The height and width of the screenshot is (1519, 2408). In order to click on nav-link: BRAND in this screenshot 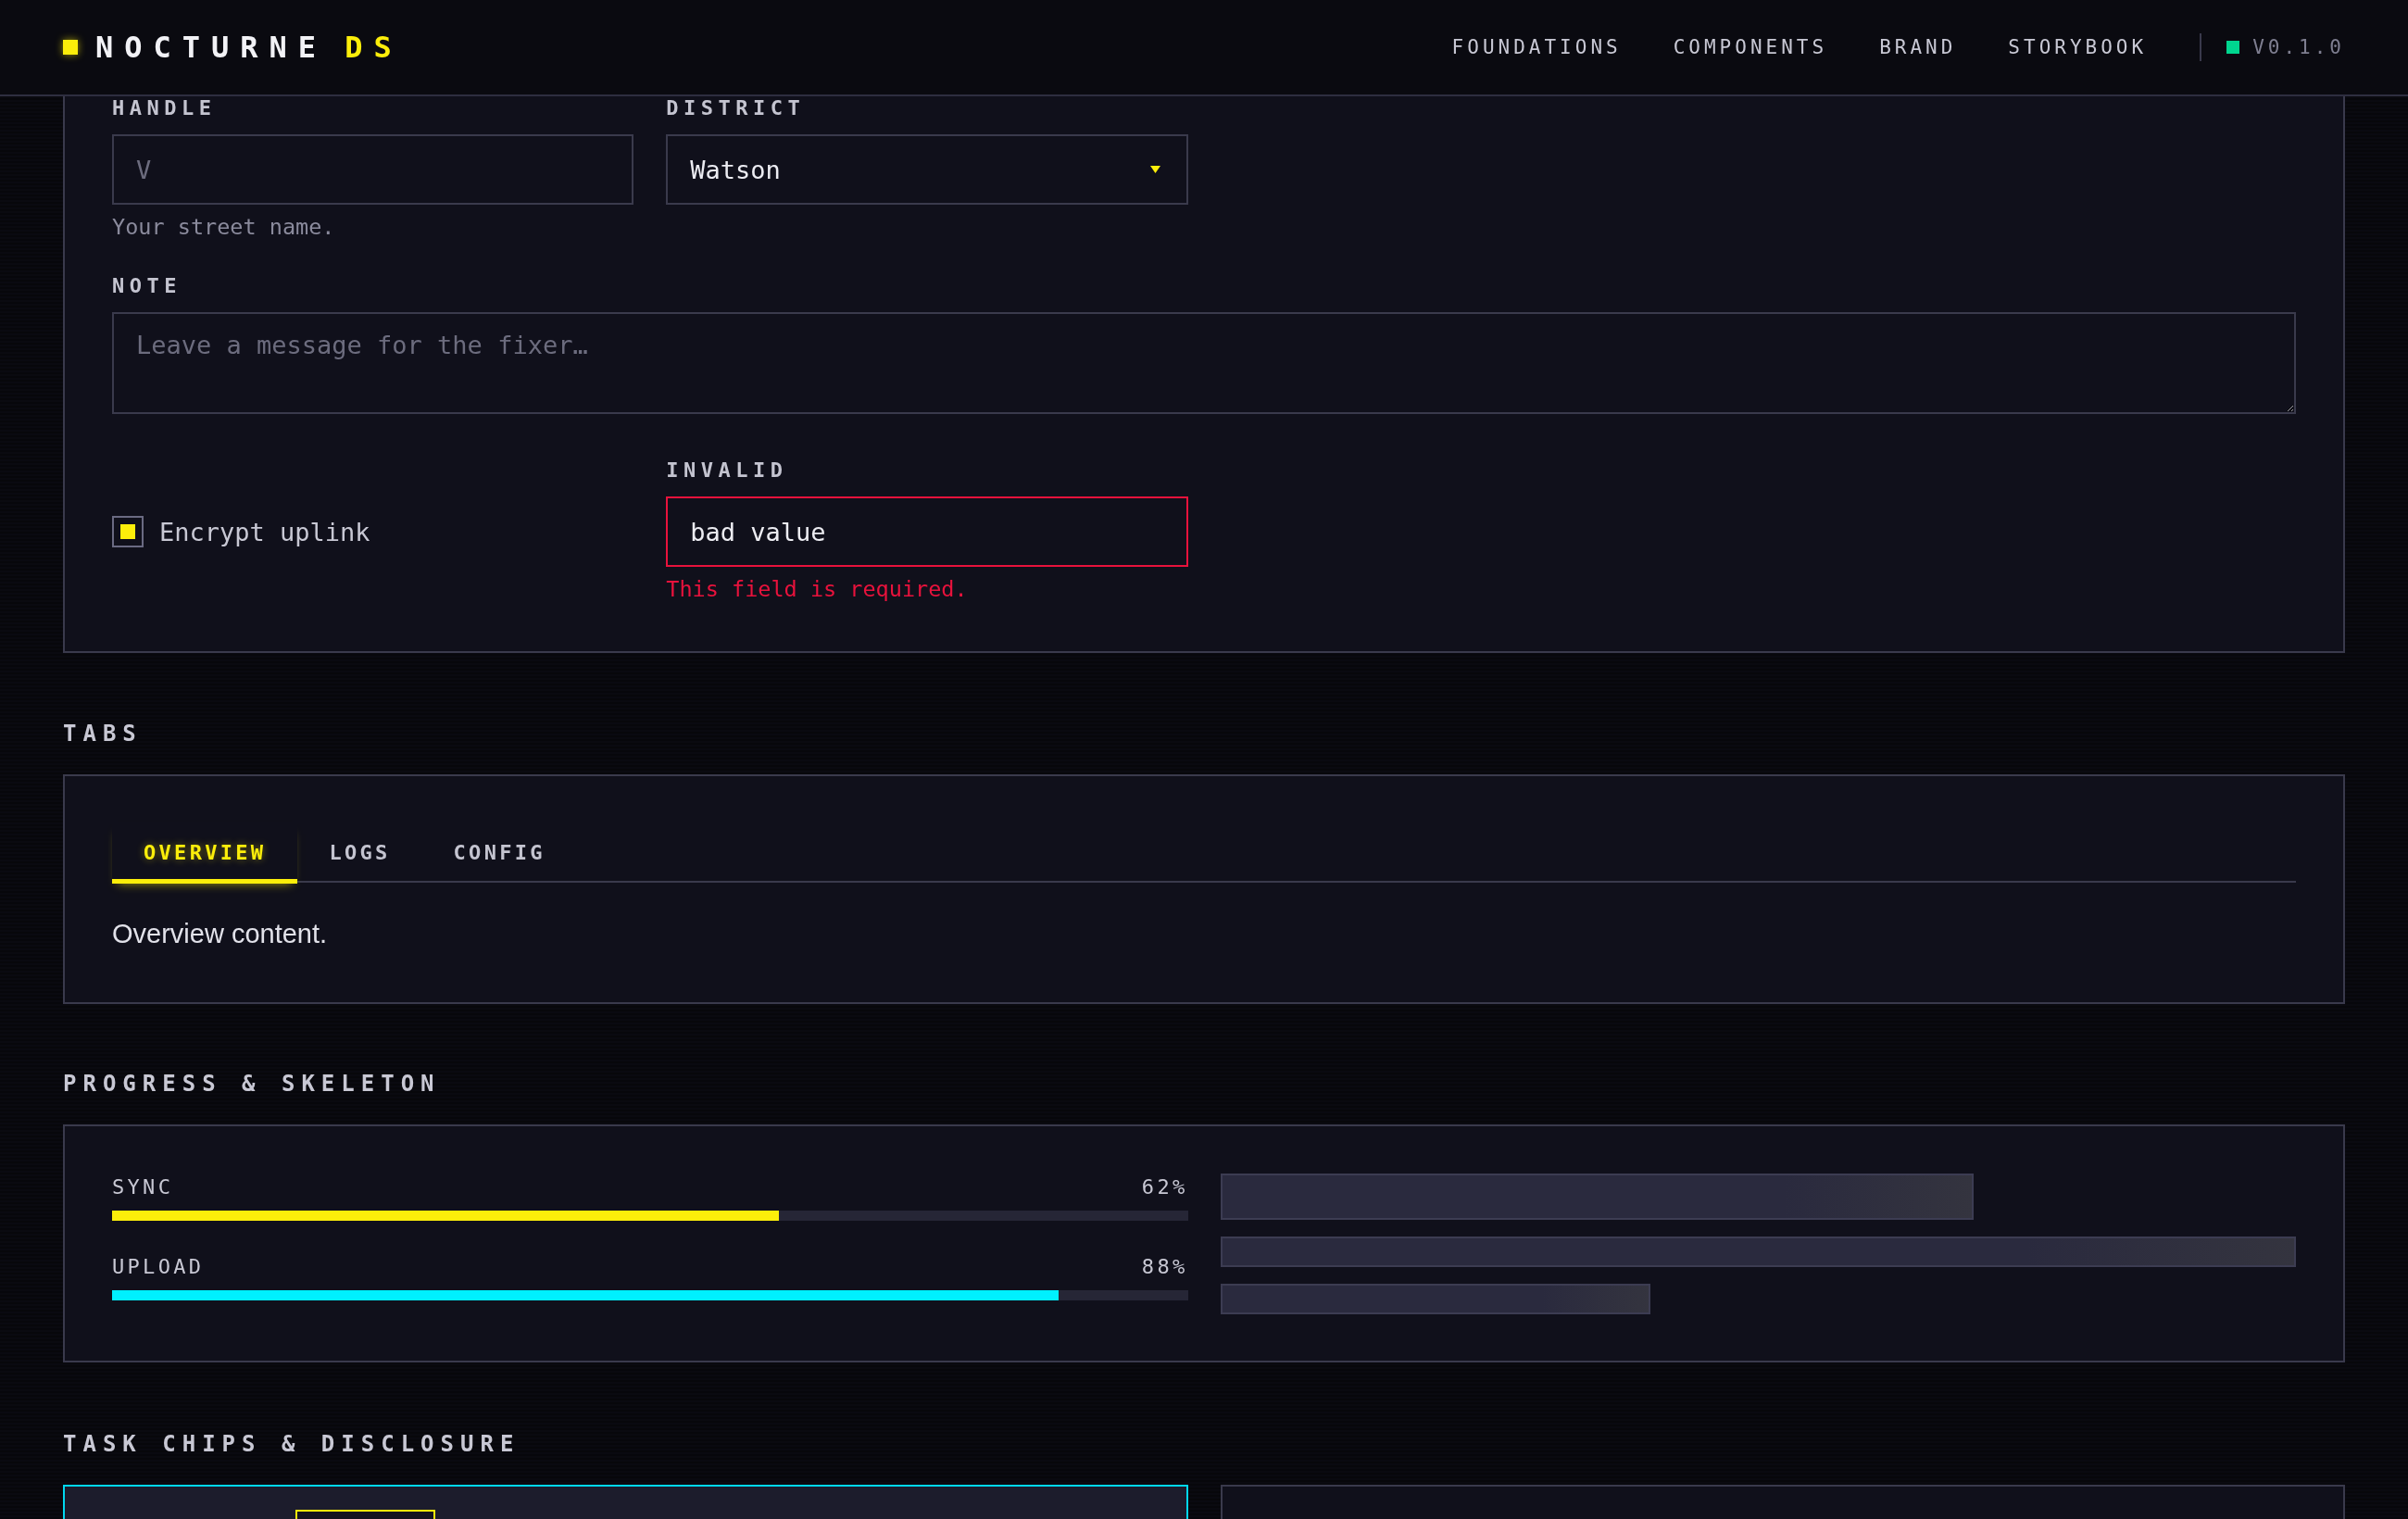, I will do `click(1918, 47)`.